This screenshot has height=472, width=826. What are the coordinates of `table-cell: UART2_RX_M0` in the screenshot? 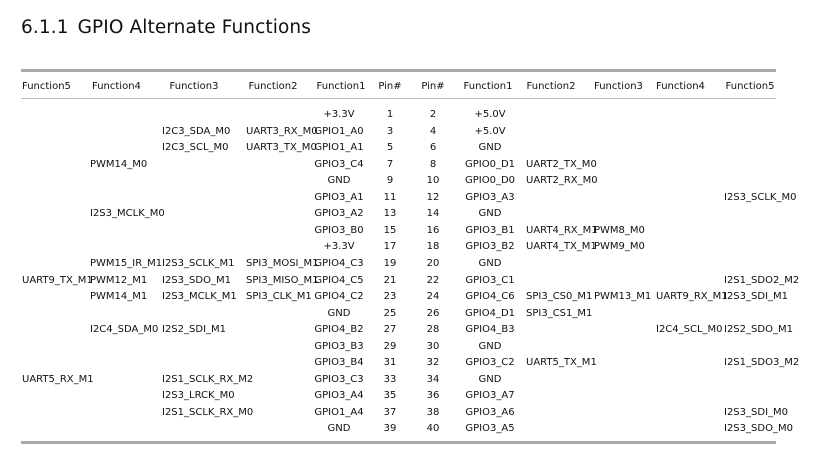 It's located at (562, 181).